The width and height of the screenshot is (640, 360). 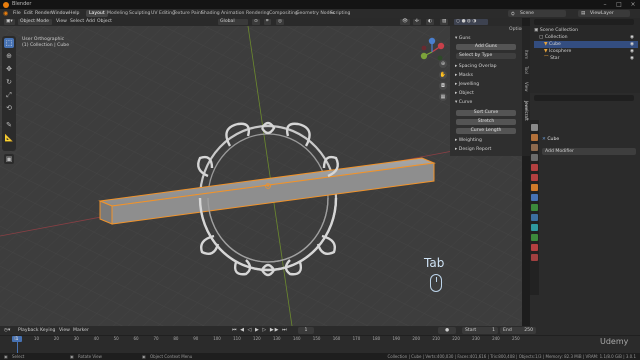 I want to click on menu-file: File, so click(x=17, y=13).